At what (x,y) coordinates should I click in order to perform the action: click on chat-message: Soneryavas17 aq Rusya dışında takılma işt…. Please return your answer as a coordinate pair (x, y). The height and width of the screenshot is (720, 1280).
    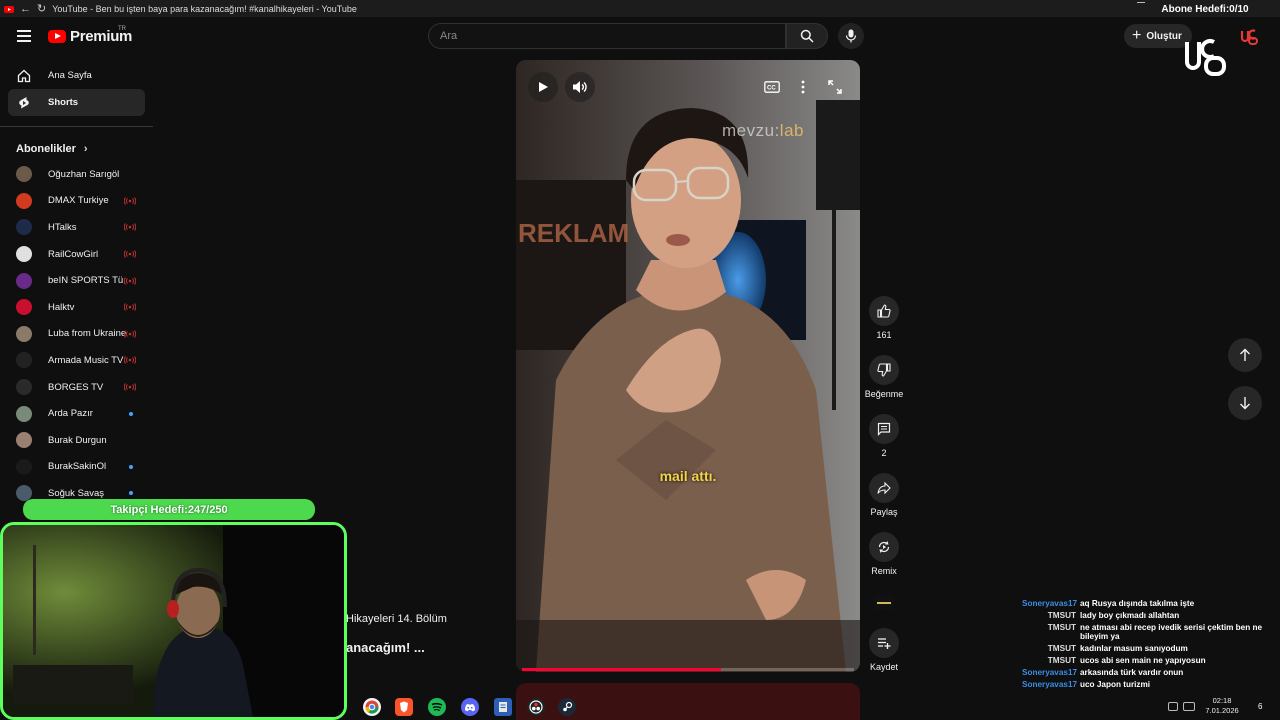
    Looking at the image, I should click on (1148, 603).